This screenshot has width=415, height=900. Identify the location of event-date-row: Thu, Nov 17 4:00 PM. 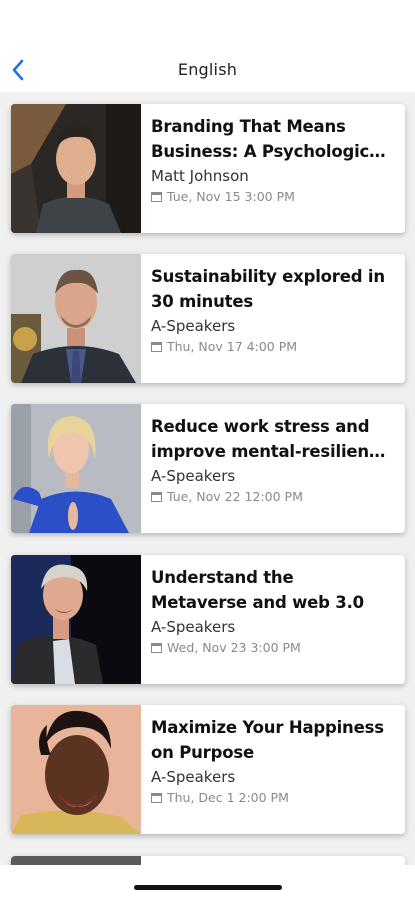
(271, 346).